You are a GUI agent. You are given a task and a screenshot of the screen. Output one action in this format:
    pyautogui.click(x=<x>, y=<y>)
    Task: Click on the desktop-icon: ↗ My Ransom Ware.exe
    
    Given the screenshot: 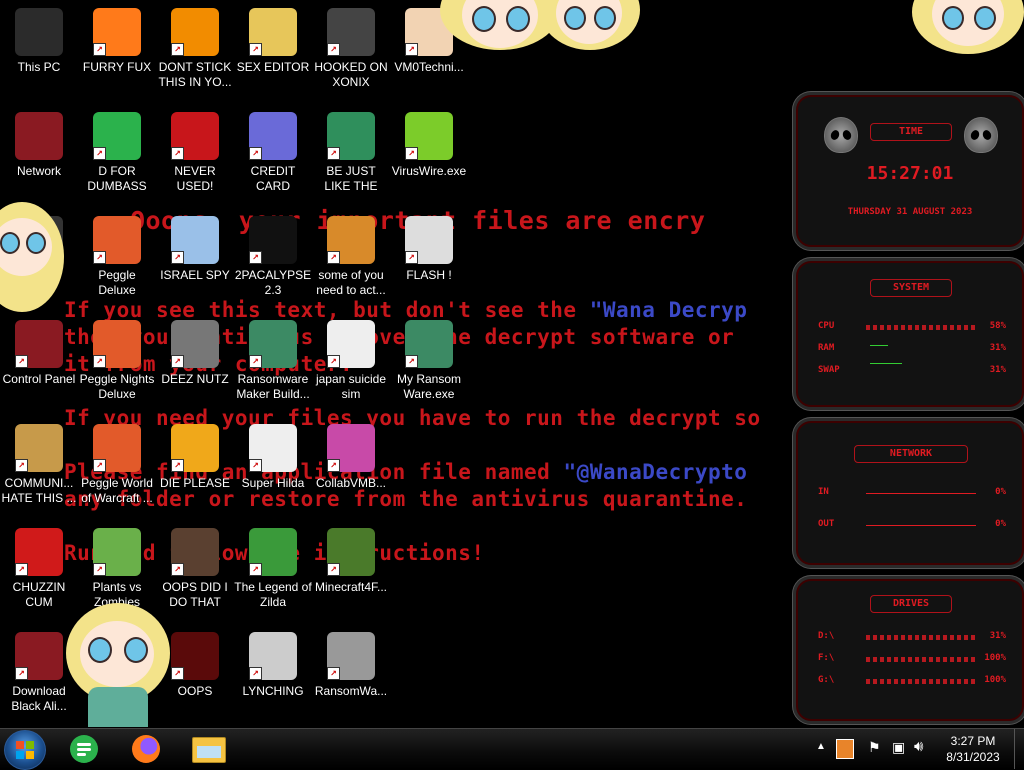 What is the action you would take?
    pyautogui.click(x=429, y=362)
    